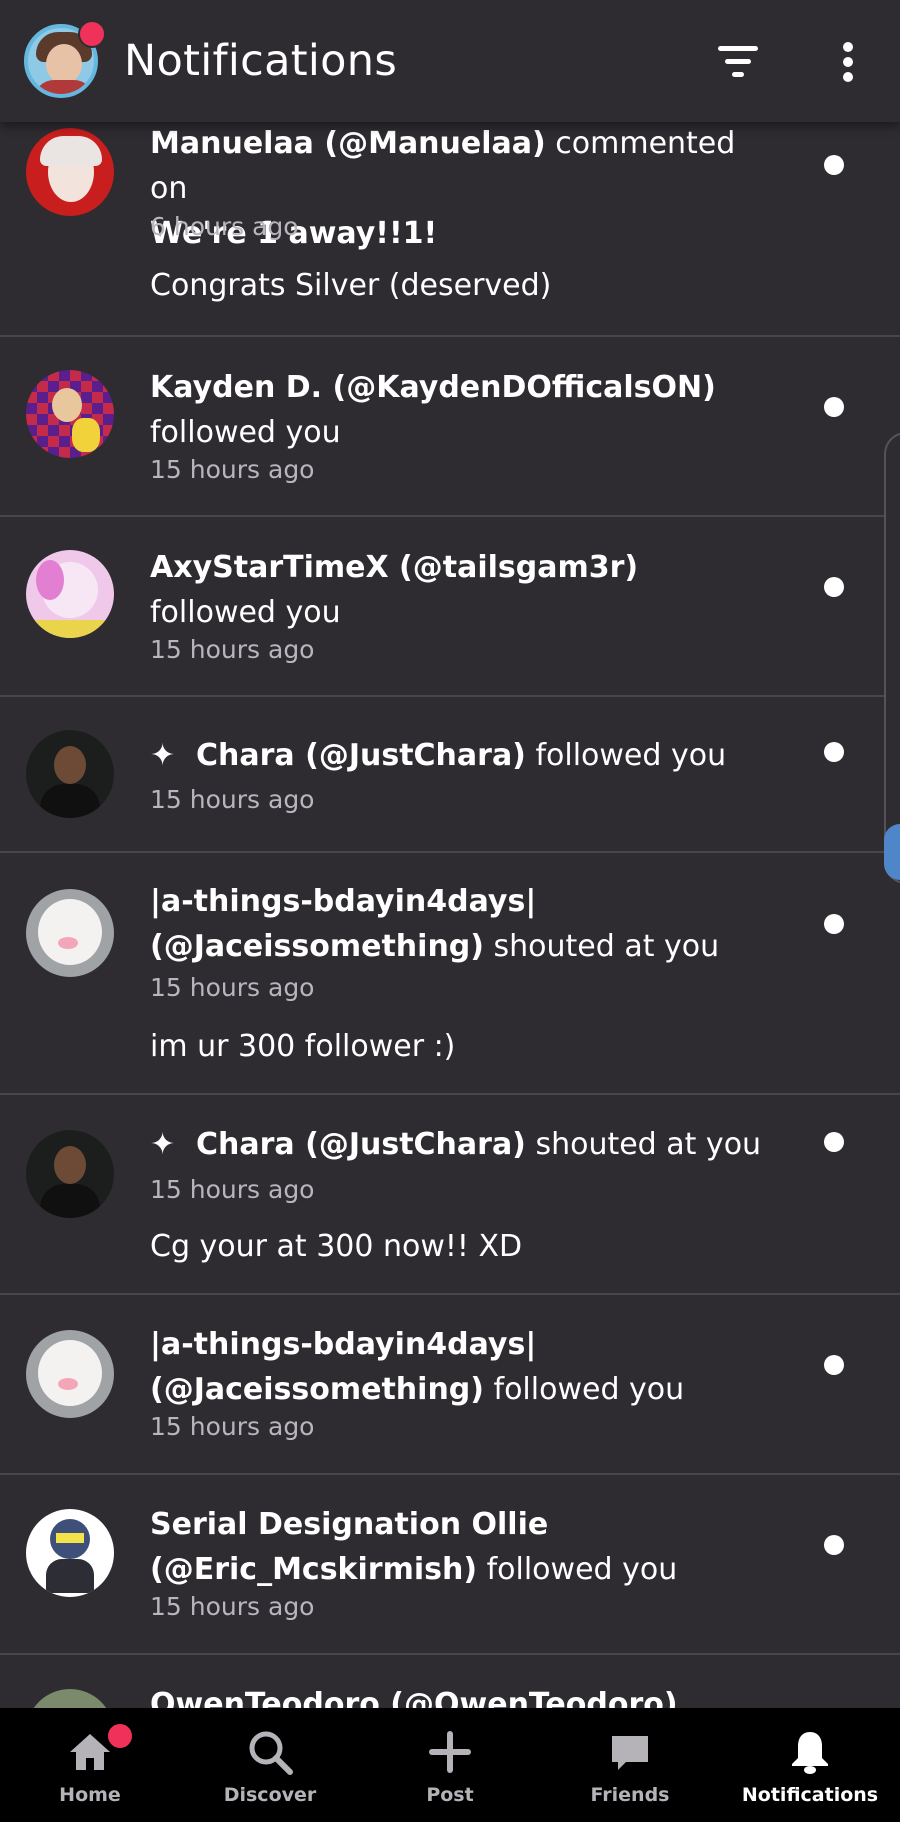  What do you see at coordinates (349, 1524) in the screenshot?
I see `user-name: Serial Designation Ollie` at bounding box center [349, 1524].